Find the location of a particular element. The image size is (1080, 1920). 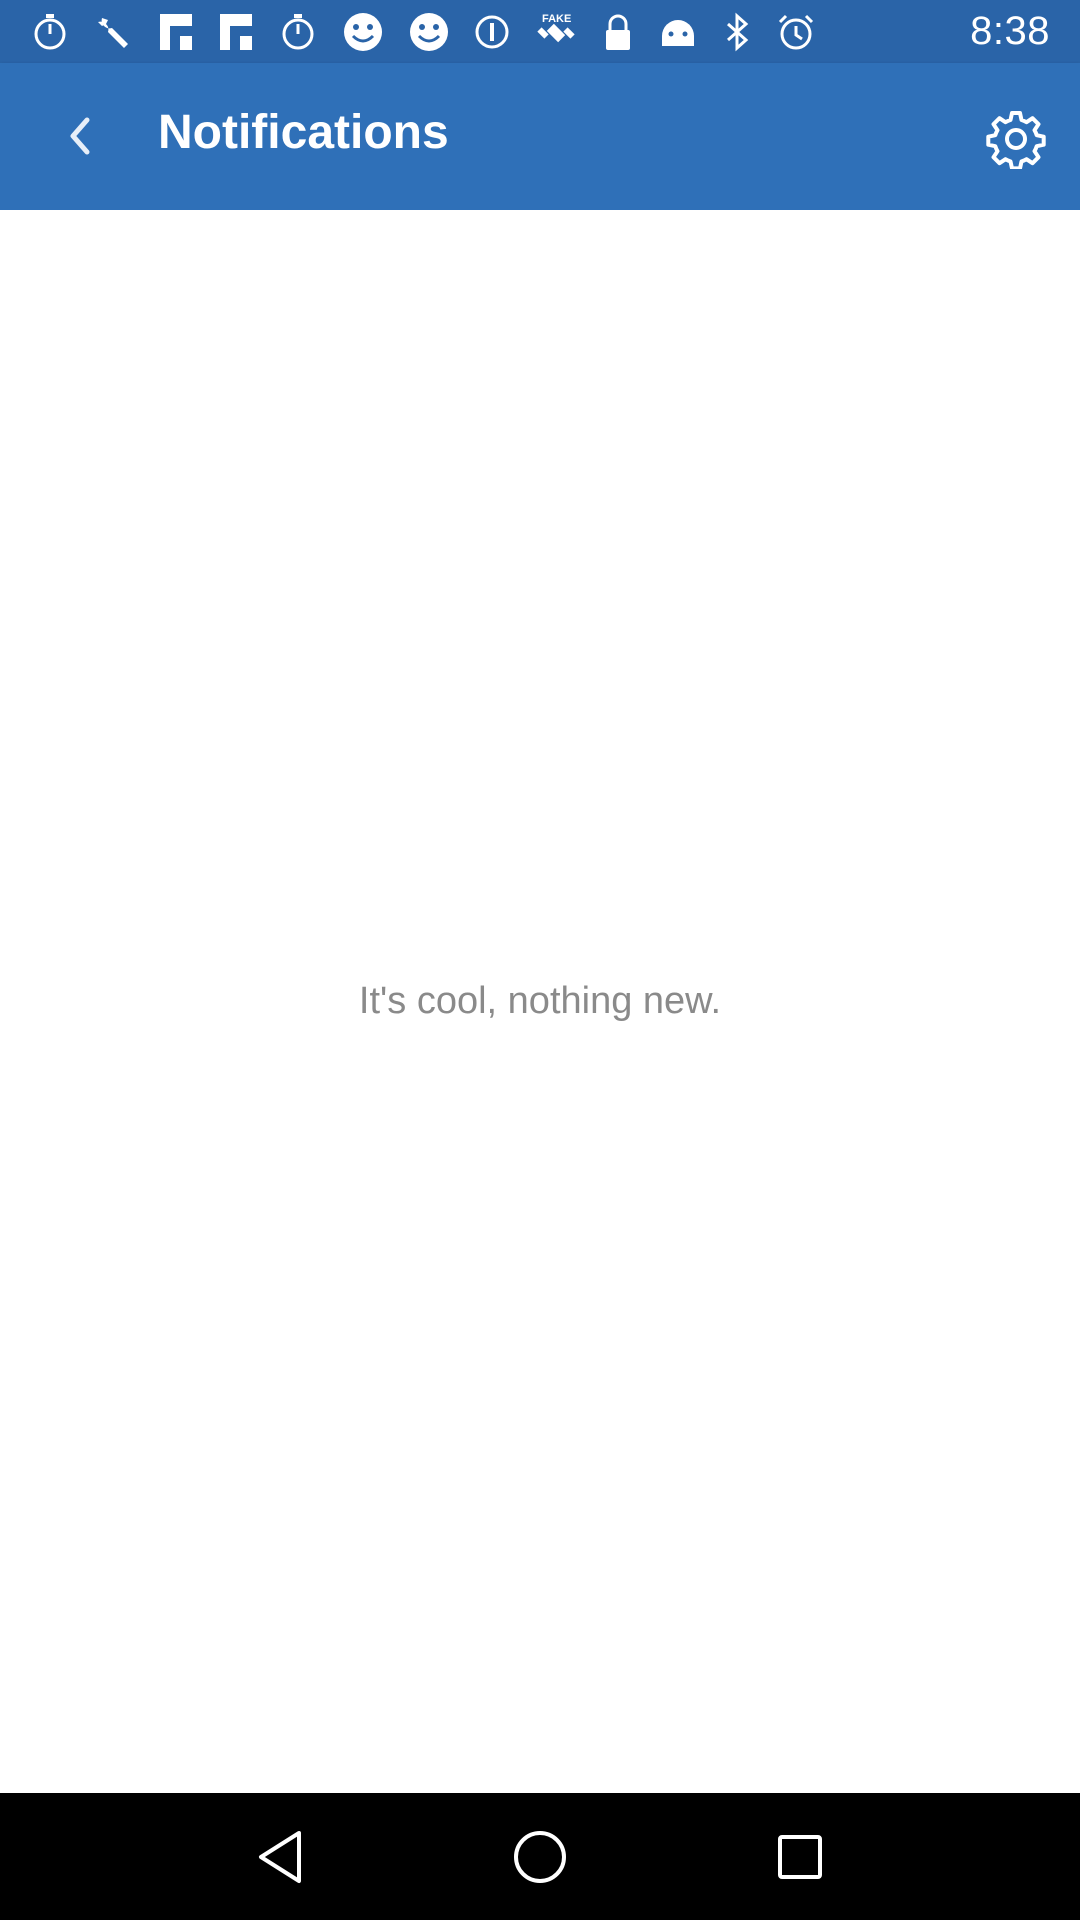

nav-home-button is located at coordinates (540, 1857).